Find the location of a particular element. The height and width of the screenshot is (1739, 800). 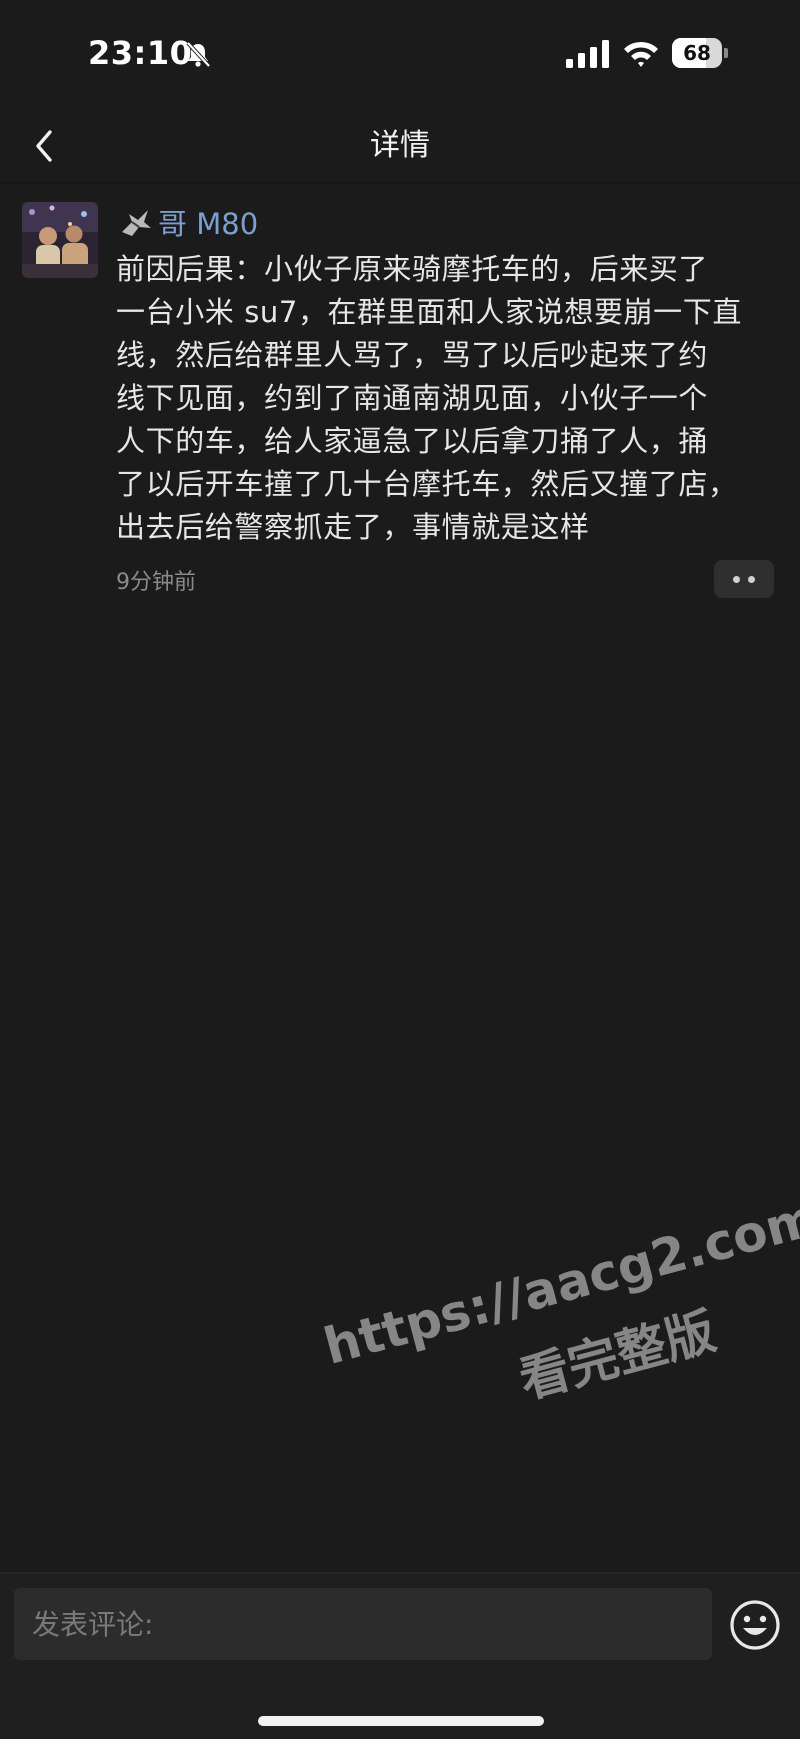

username-row: 哥 M80 is located at coordinates (188, 222).